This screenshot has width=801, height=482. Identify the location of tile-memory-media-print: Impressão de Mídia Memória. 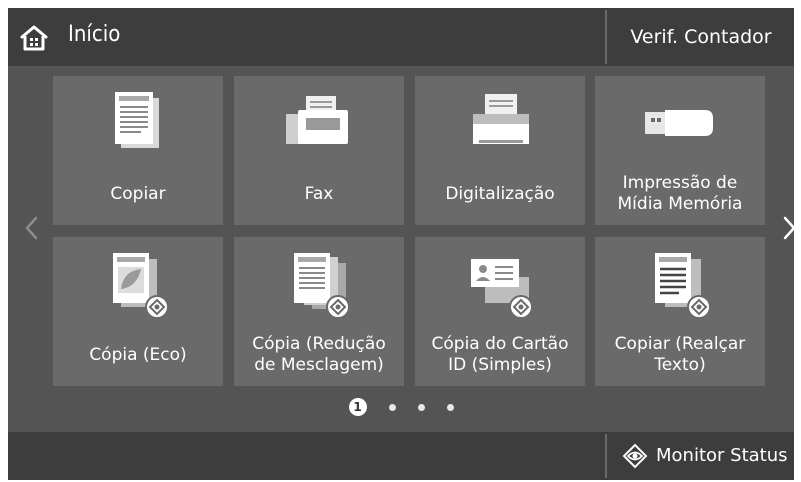
(680, 150).